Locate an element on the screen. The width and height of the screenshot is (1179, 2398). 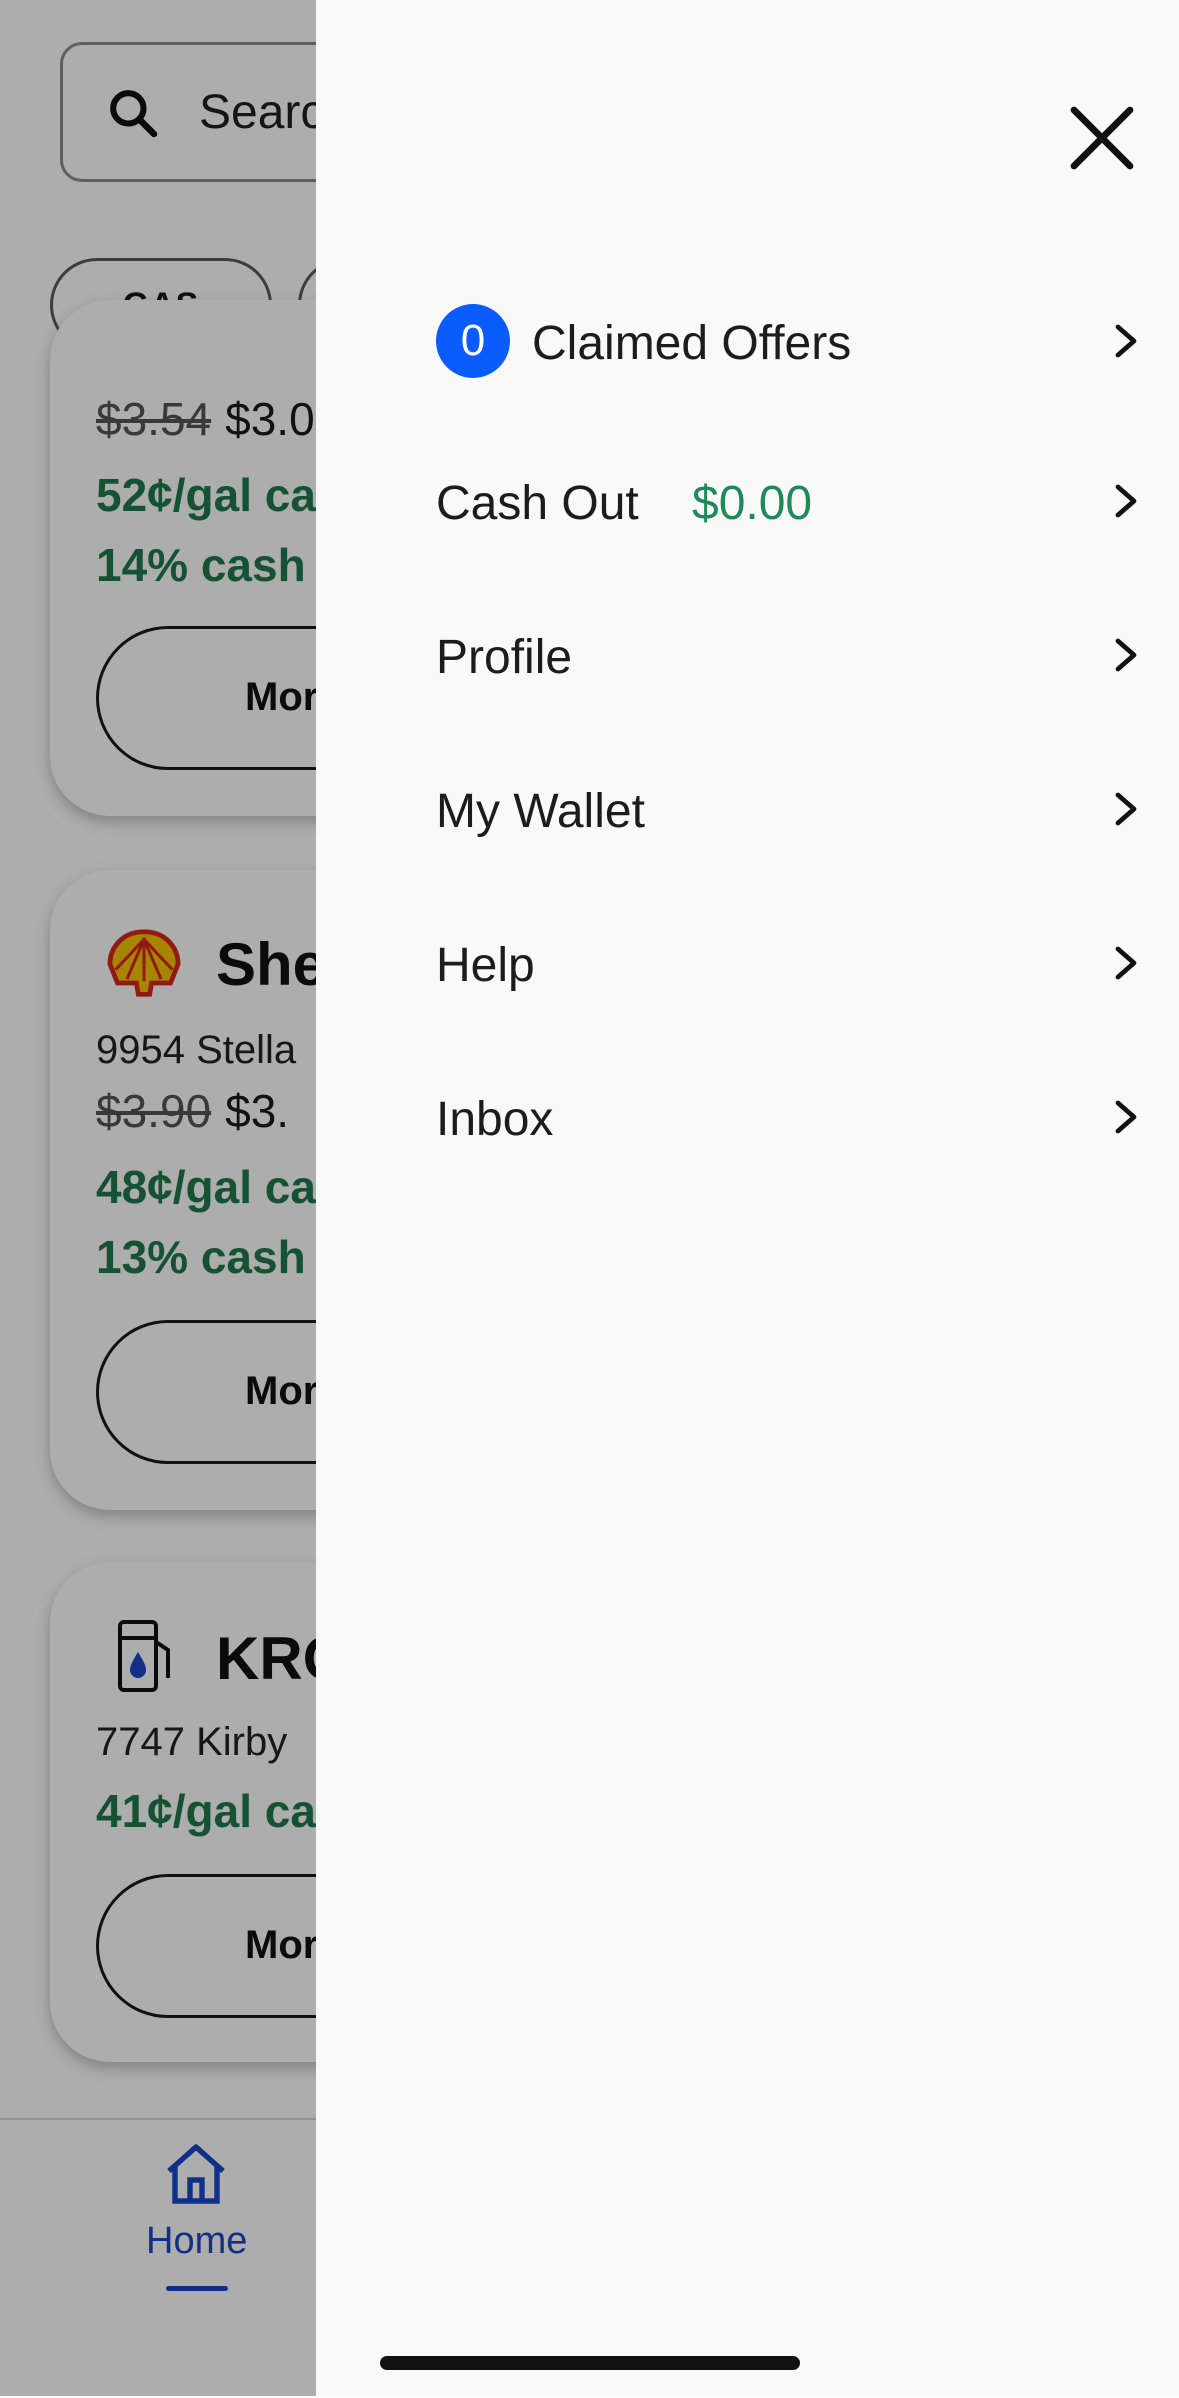
close-icon is located at coordinates (1102, 138).